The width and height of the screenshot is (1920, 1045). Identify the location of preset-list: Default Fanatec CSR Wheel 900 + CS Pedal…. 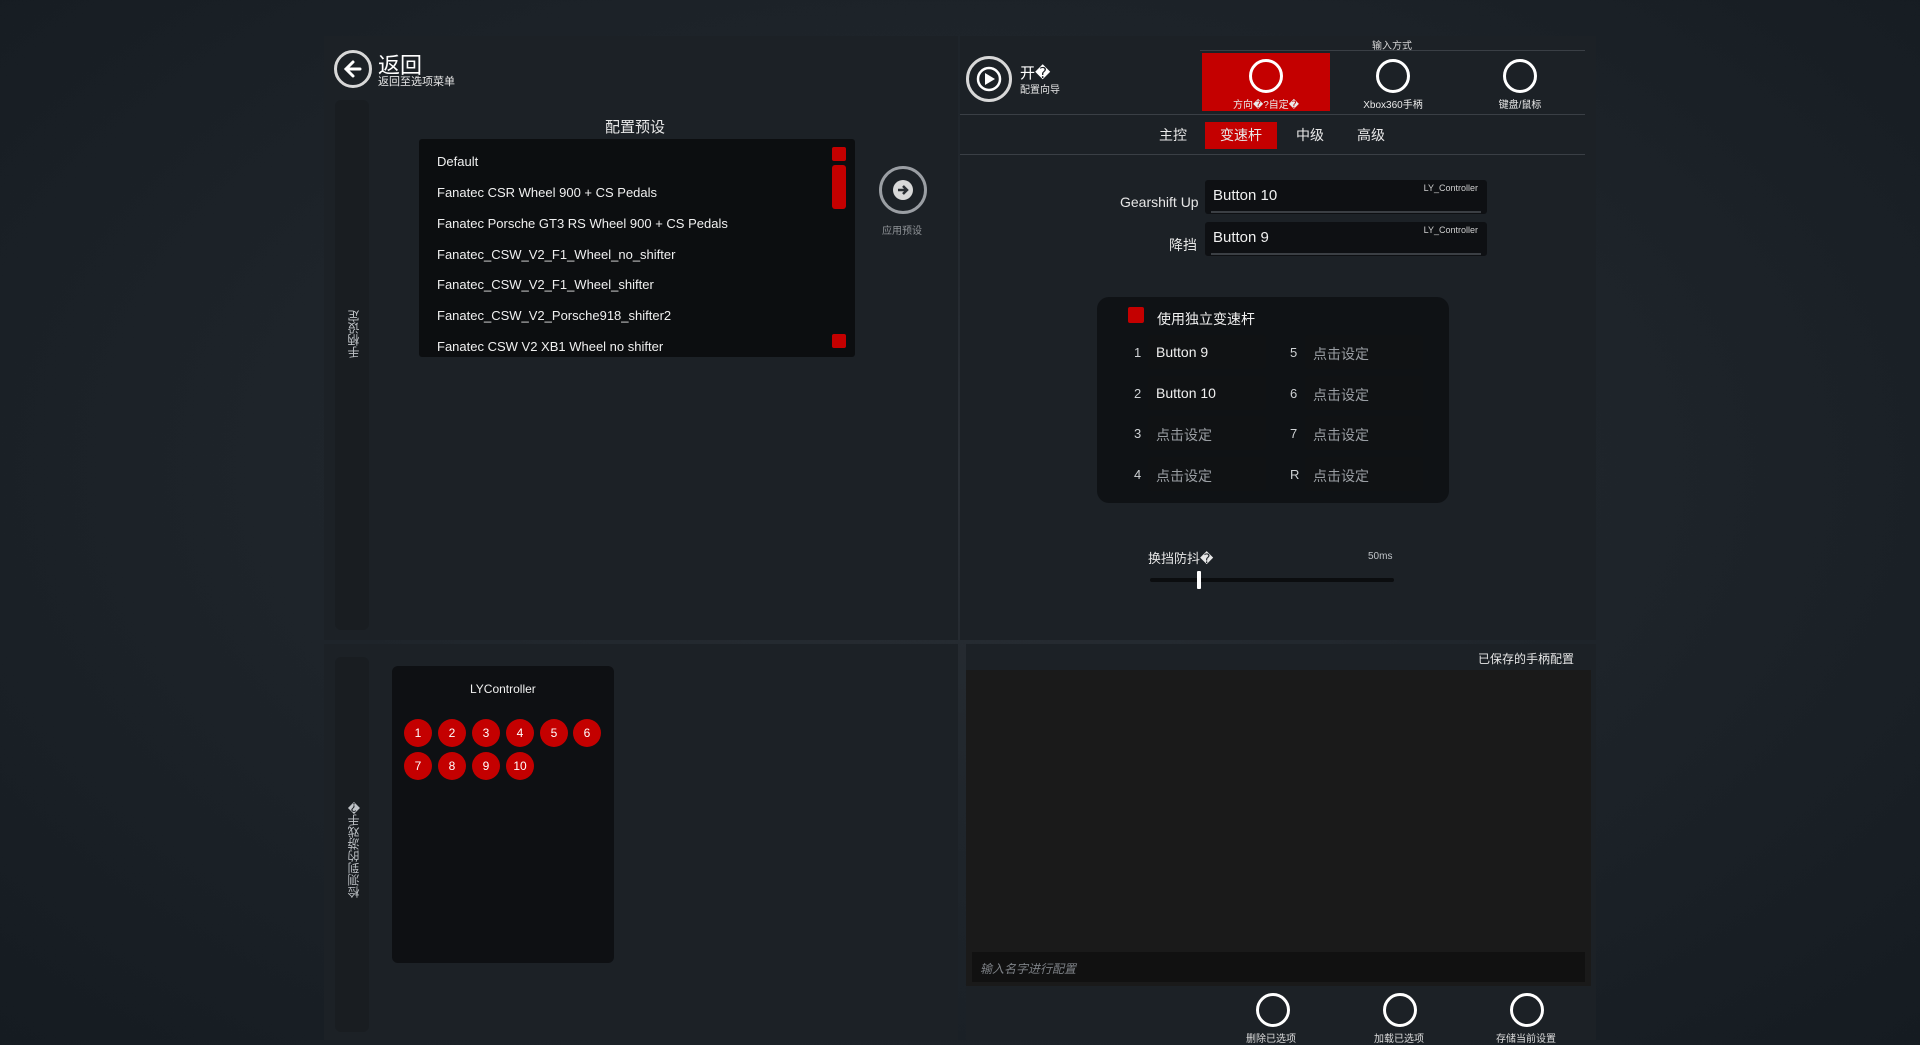
(637, 248).